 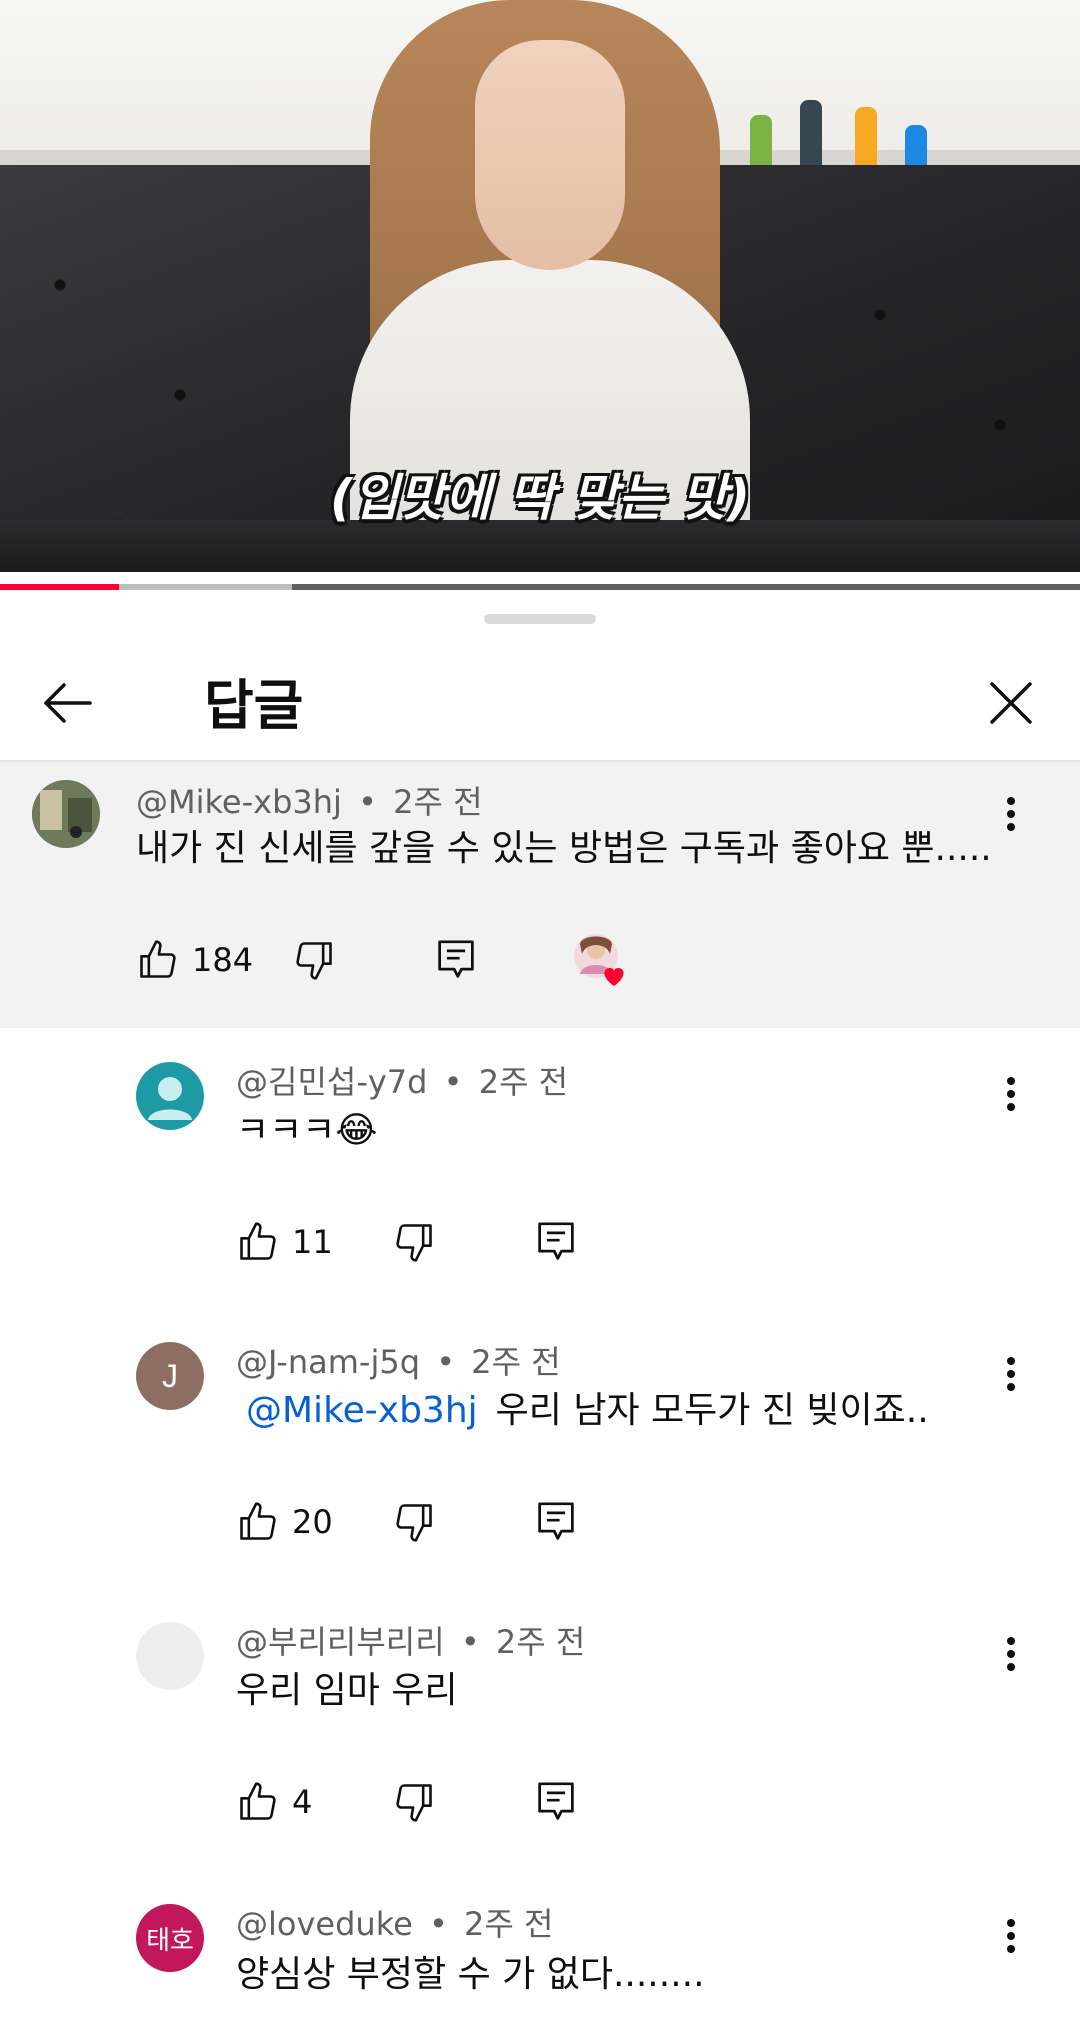 I want to click on replies-header: 답글, so click(x=540, y=703).